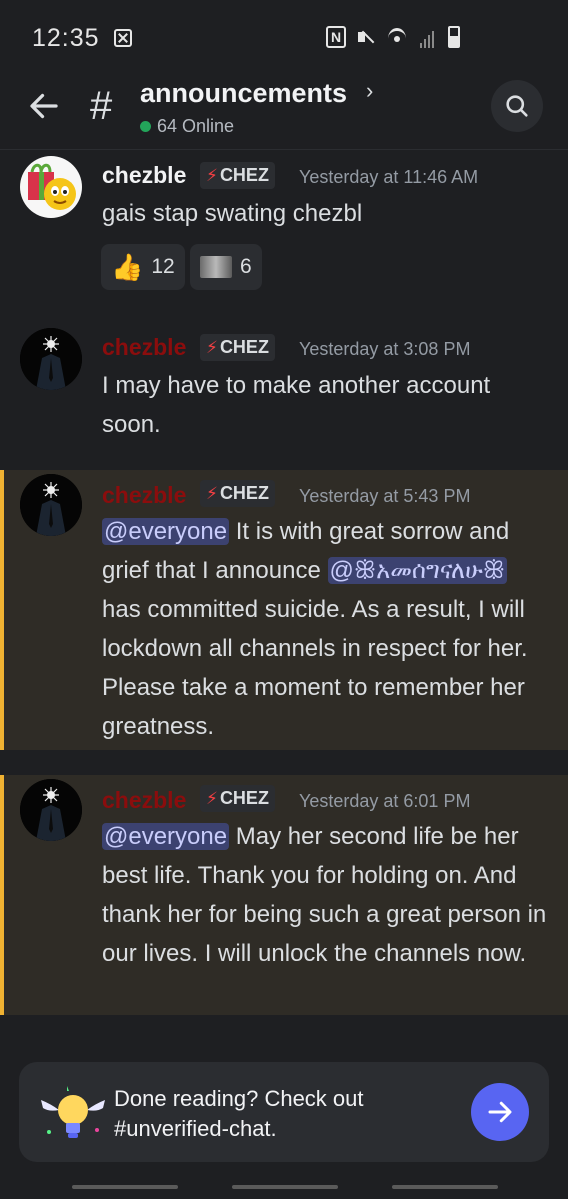 This screenshot has height=1199, width=568. Describe the element at coordinates (127, 266) in the screenshot. I see `thumbs-up-icon: 👍` at that location.